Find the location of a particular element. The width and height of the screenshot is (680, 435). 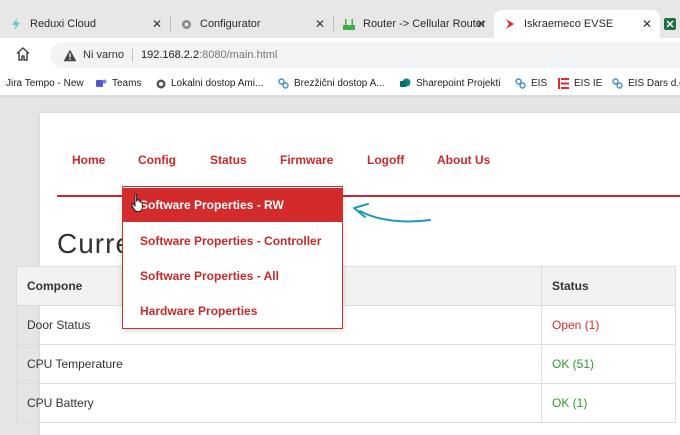

home-icon is located at coordinates (23, 54).